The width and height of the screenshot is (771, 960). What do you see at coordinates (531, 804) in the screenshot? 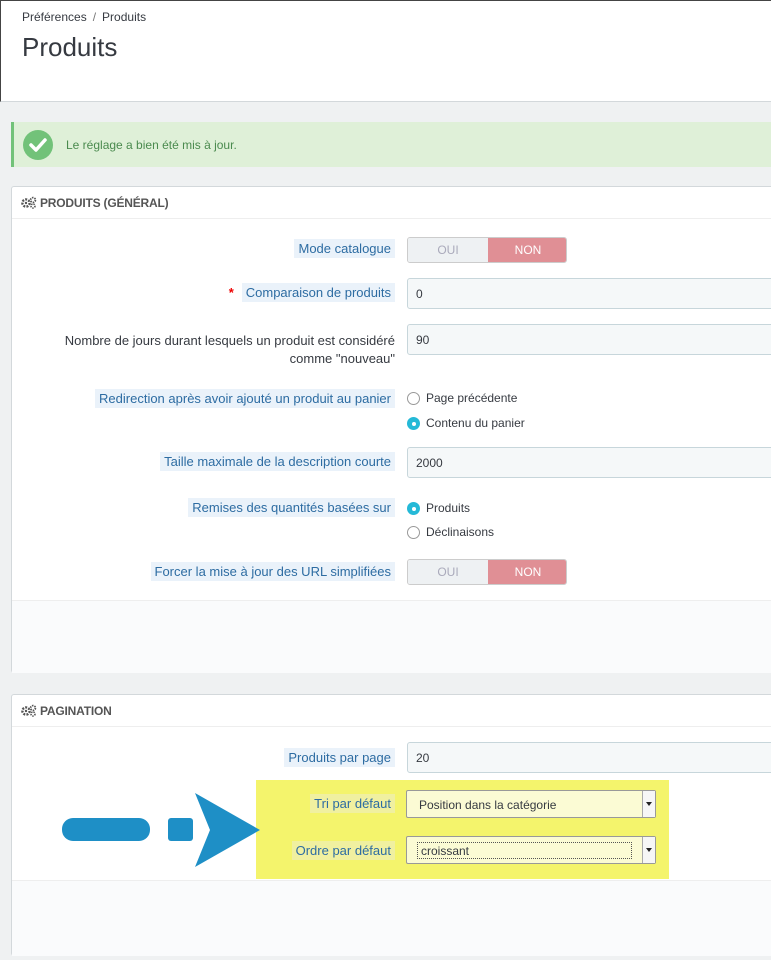
I see `tri-par-defaut-select: Position dans la catégorie` at bounding box center [531, 804].